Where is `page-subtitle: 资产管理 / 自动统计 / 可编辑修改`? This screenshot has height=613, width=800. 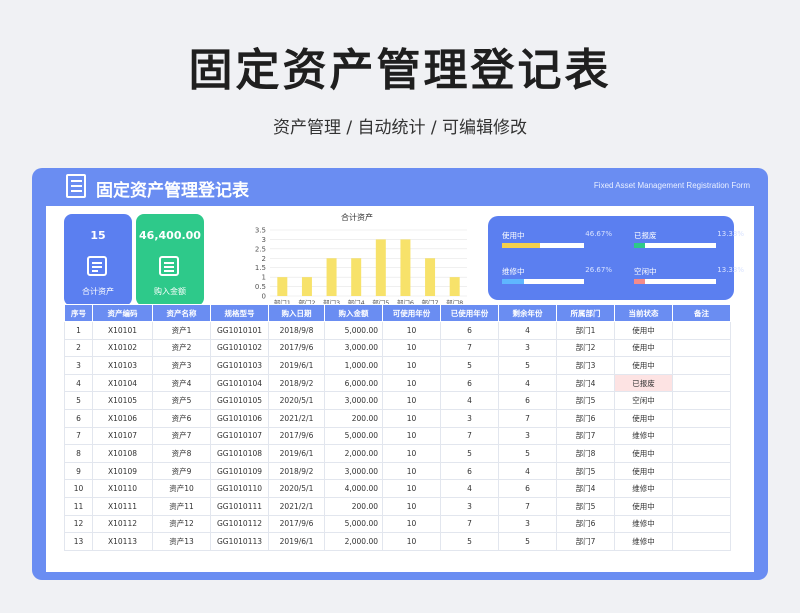
page-subtitle: 资产管理 / 自动统计 / 可编辑修改 is located at coordinates (400, 128).